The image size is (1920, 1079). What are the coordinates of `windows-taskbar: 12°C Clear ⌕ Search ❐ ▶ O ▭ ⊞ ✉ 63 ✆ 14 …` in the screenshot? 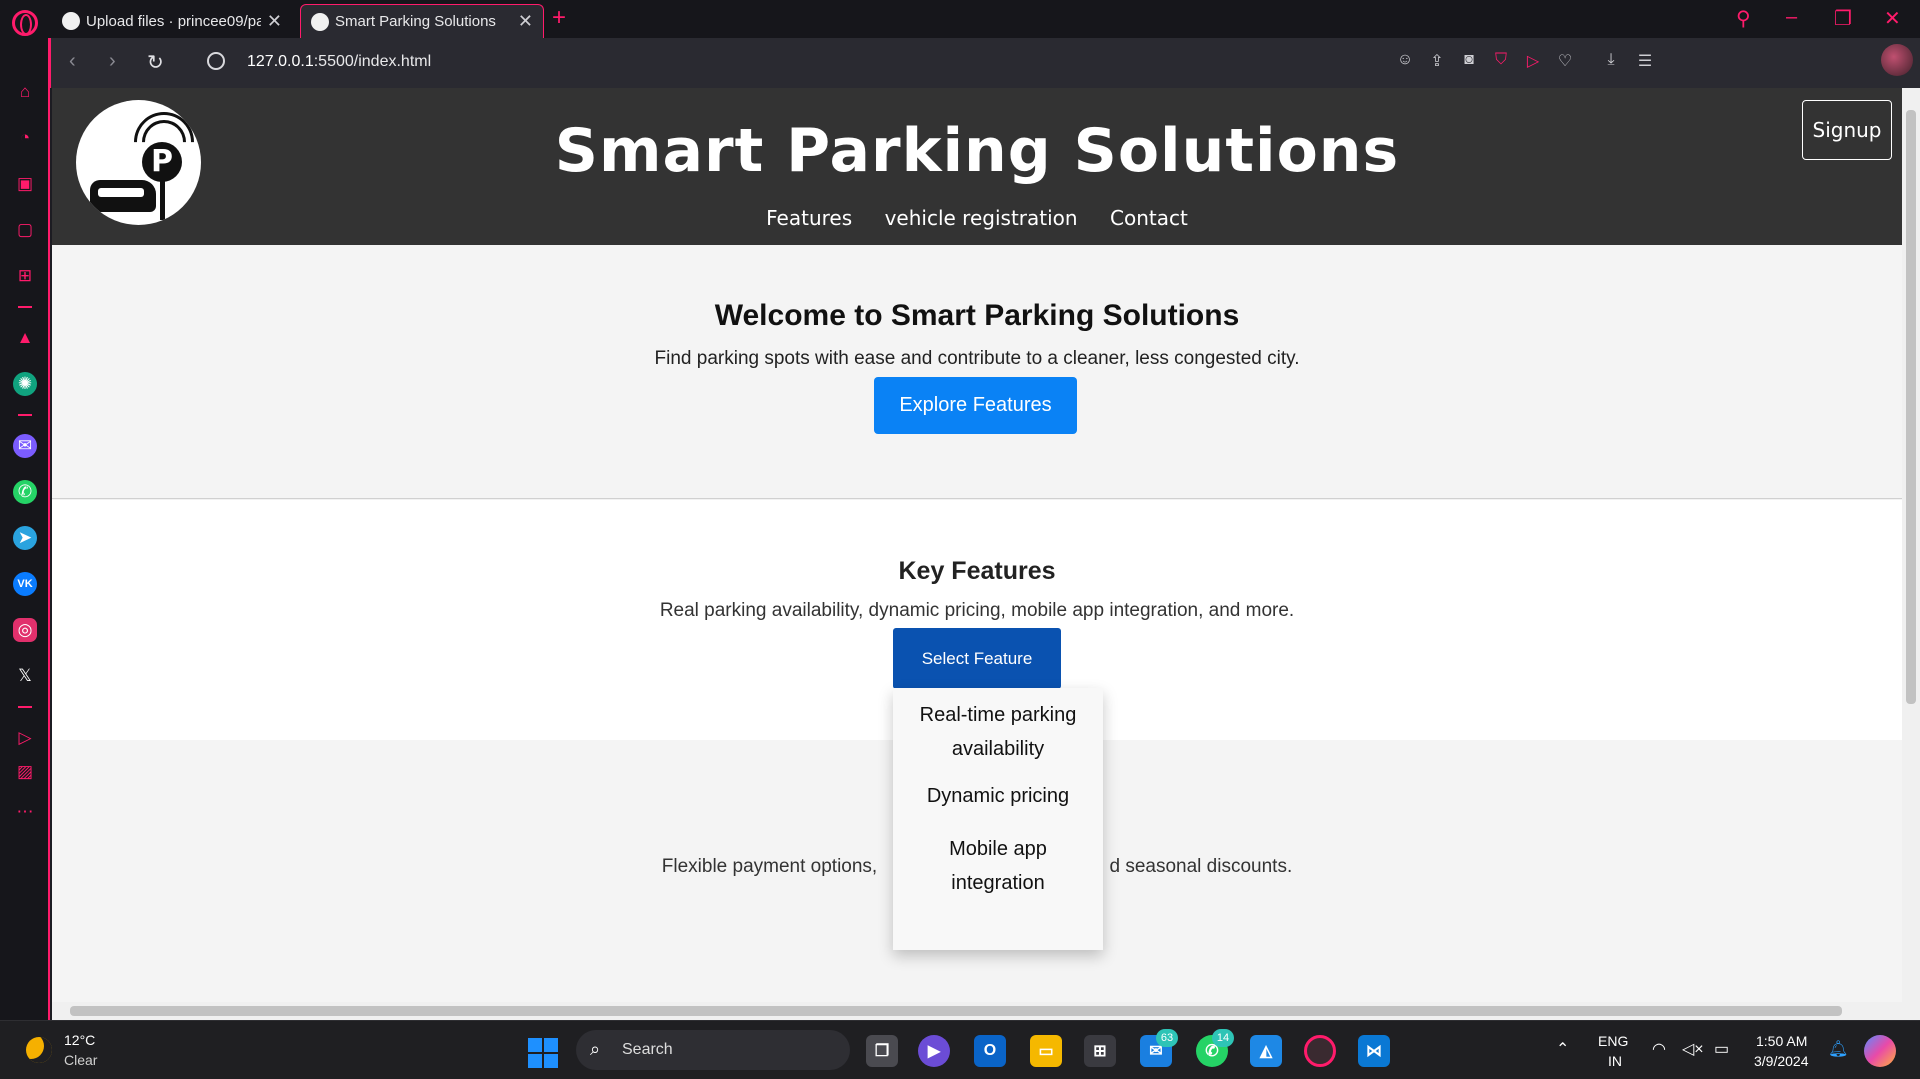 It's located at (960, 1049).